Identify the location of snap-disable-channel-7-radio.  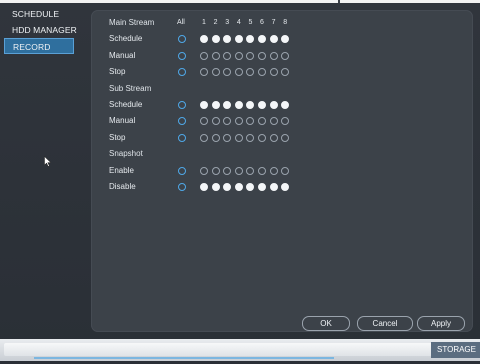
(273, 187).